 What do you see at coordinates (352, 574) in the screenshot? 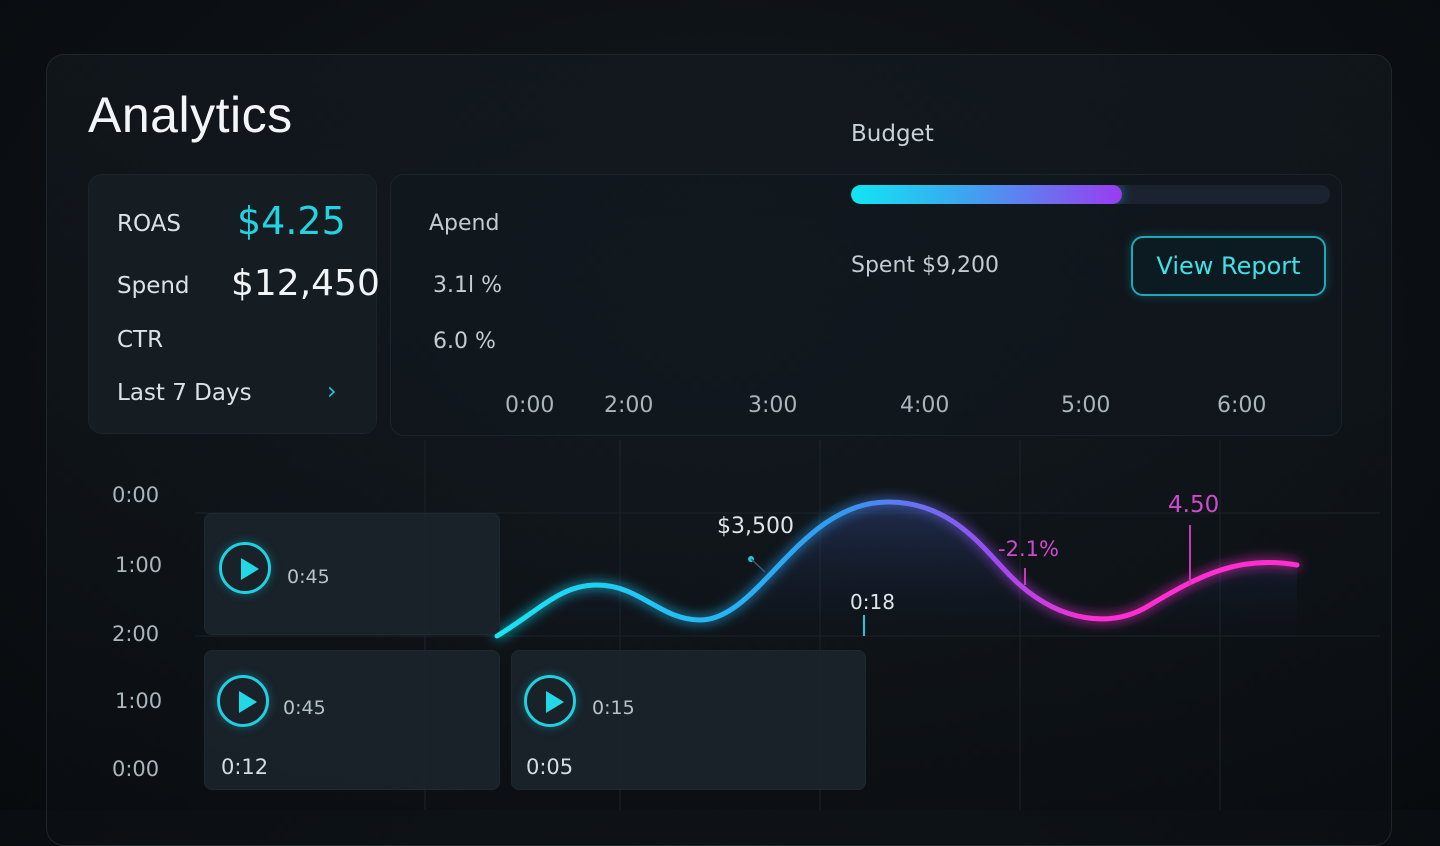
I see `video-clip: 0:45` at bounding box center [352, 574].